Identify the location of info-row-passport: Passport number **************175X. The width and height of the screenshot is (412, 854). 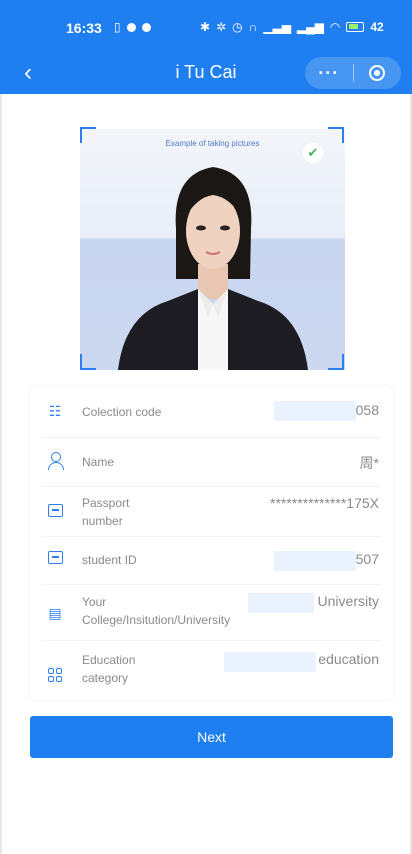
(211, 512).